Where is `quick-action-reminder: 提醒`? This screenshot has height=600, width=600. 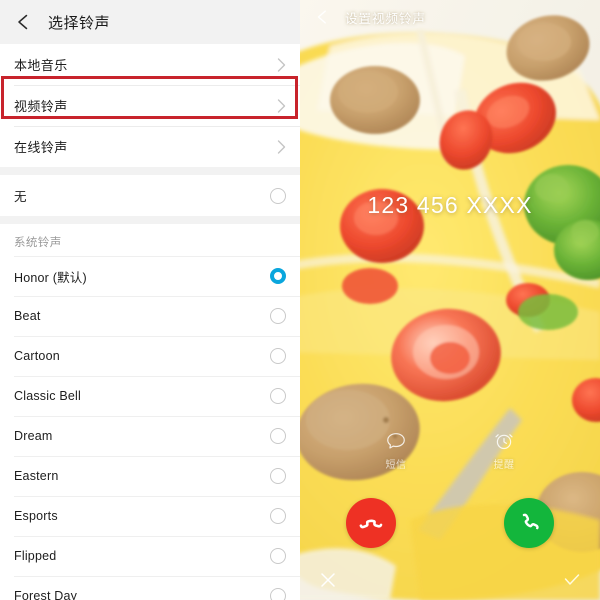
quick-action-reminder: 提醒 is located at coordinates (504, 450).